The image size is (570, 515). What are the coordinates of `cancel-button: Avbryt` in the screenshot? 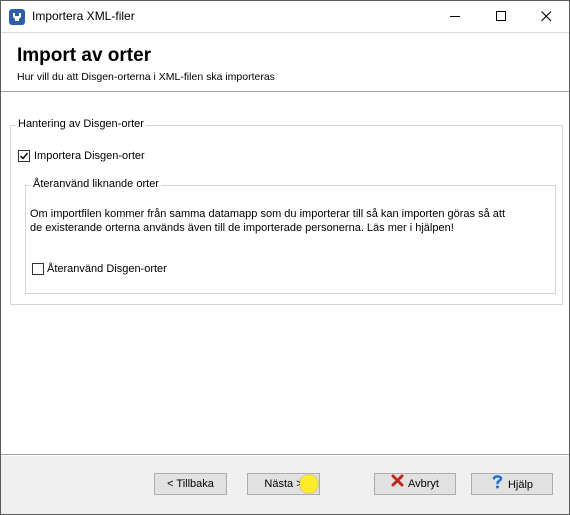 It's located at (415, 484).